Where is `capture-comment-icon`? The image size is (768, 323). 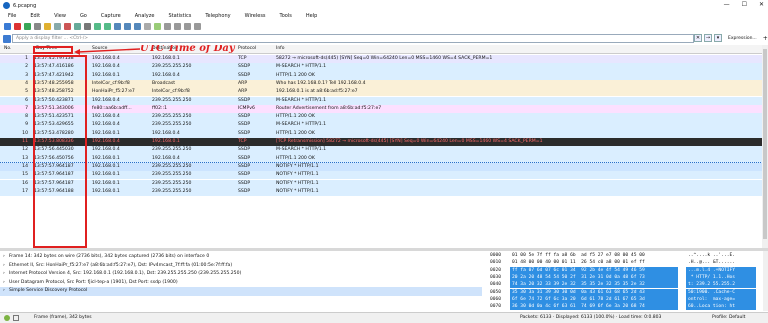
capture-comment-icon is located at coordinates (16, 318).